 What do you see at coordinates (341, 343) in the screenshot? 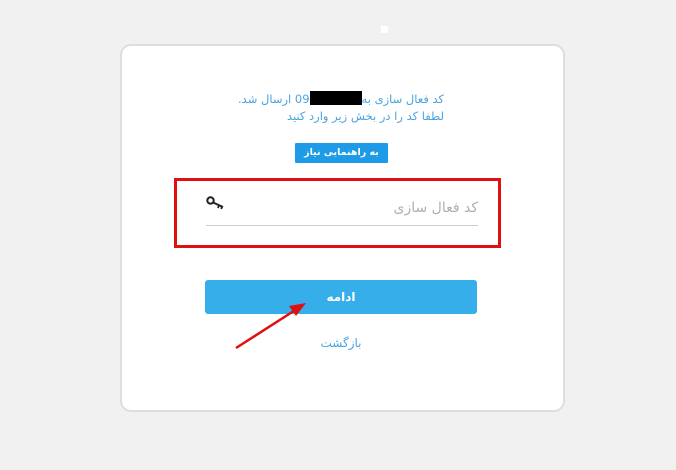
I see `back-link: بازگشت` at bounding box center [341, 343].